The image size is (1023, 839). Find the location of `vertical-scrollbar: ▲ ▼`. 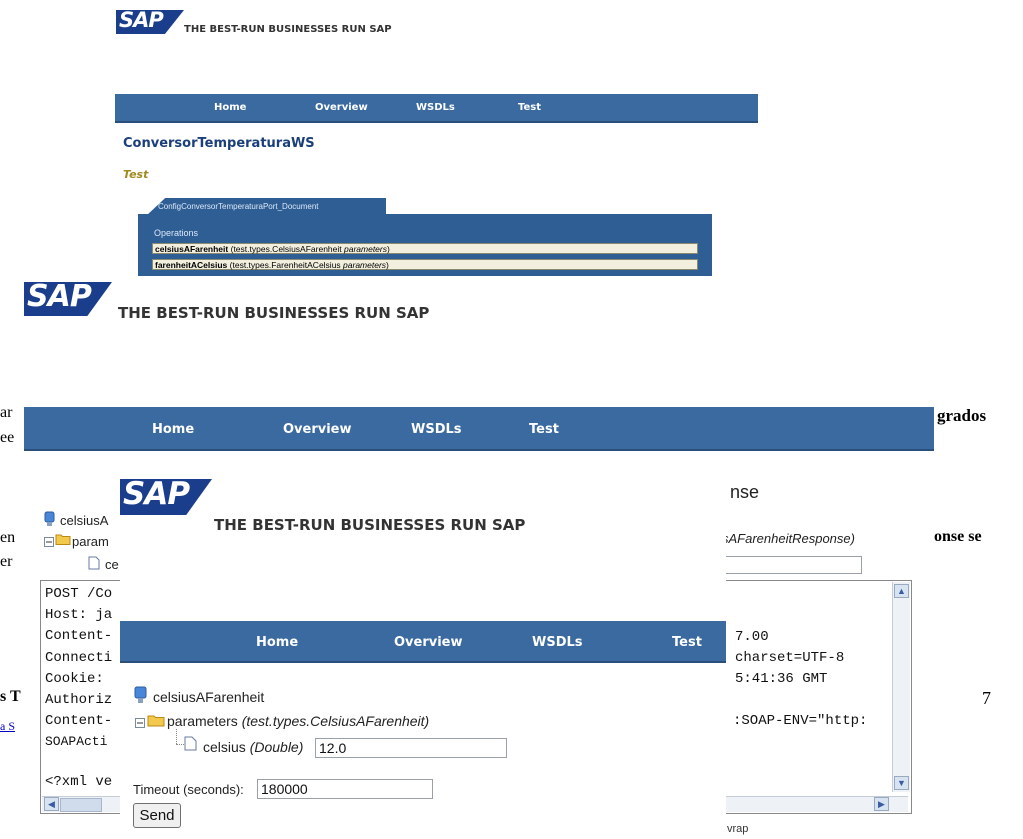

vertical-scrollbar: ▲ ▼ is located at coordinates (901, 687).